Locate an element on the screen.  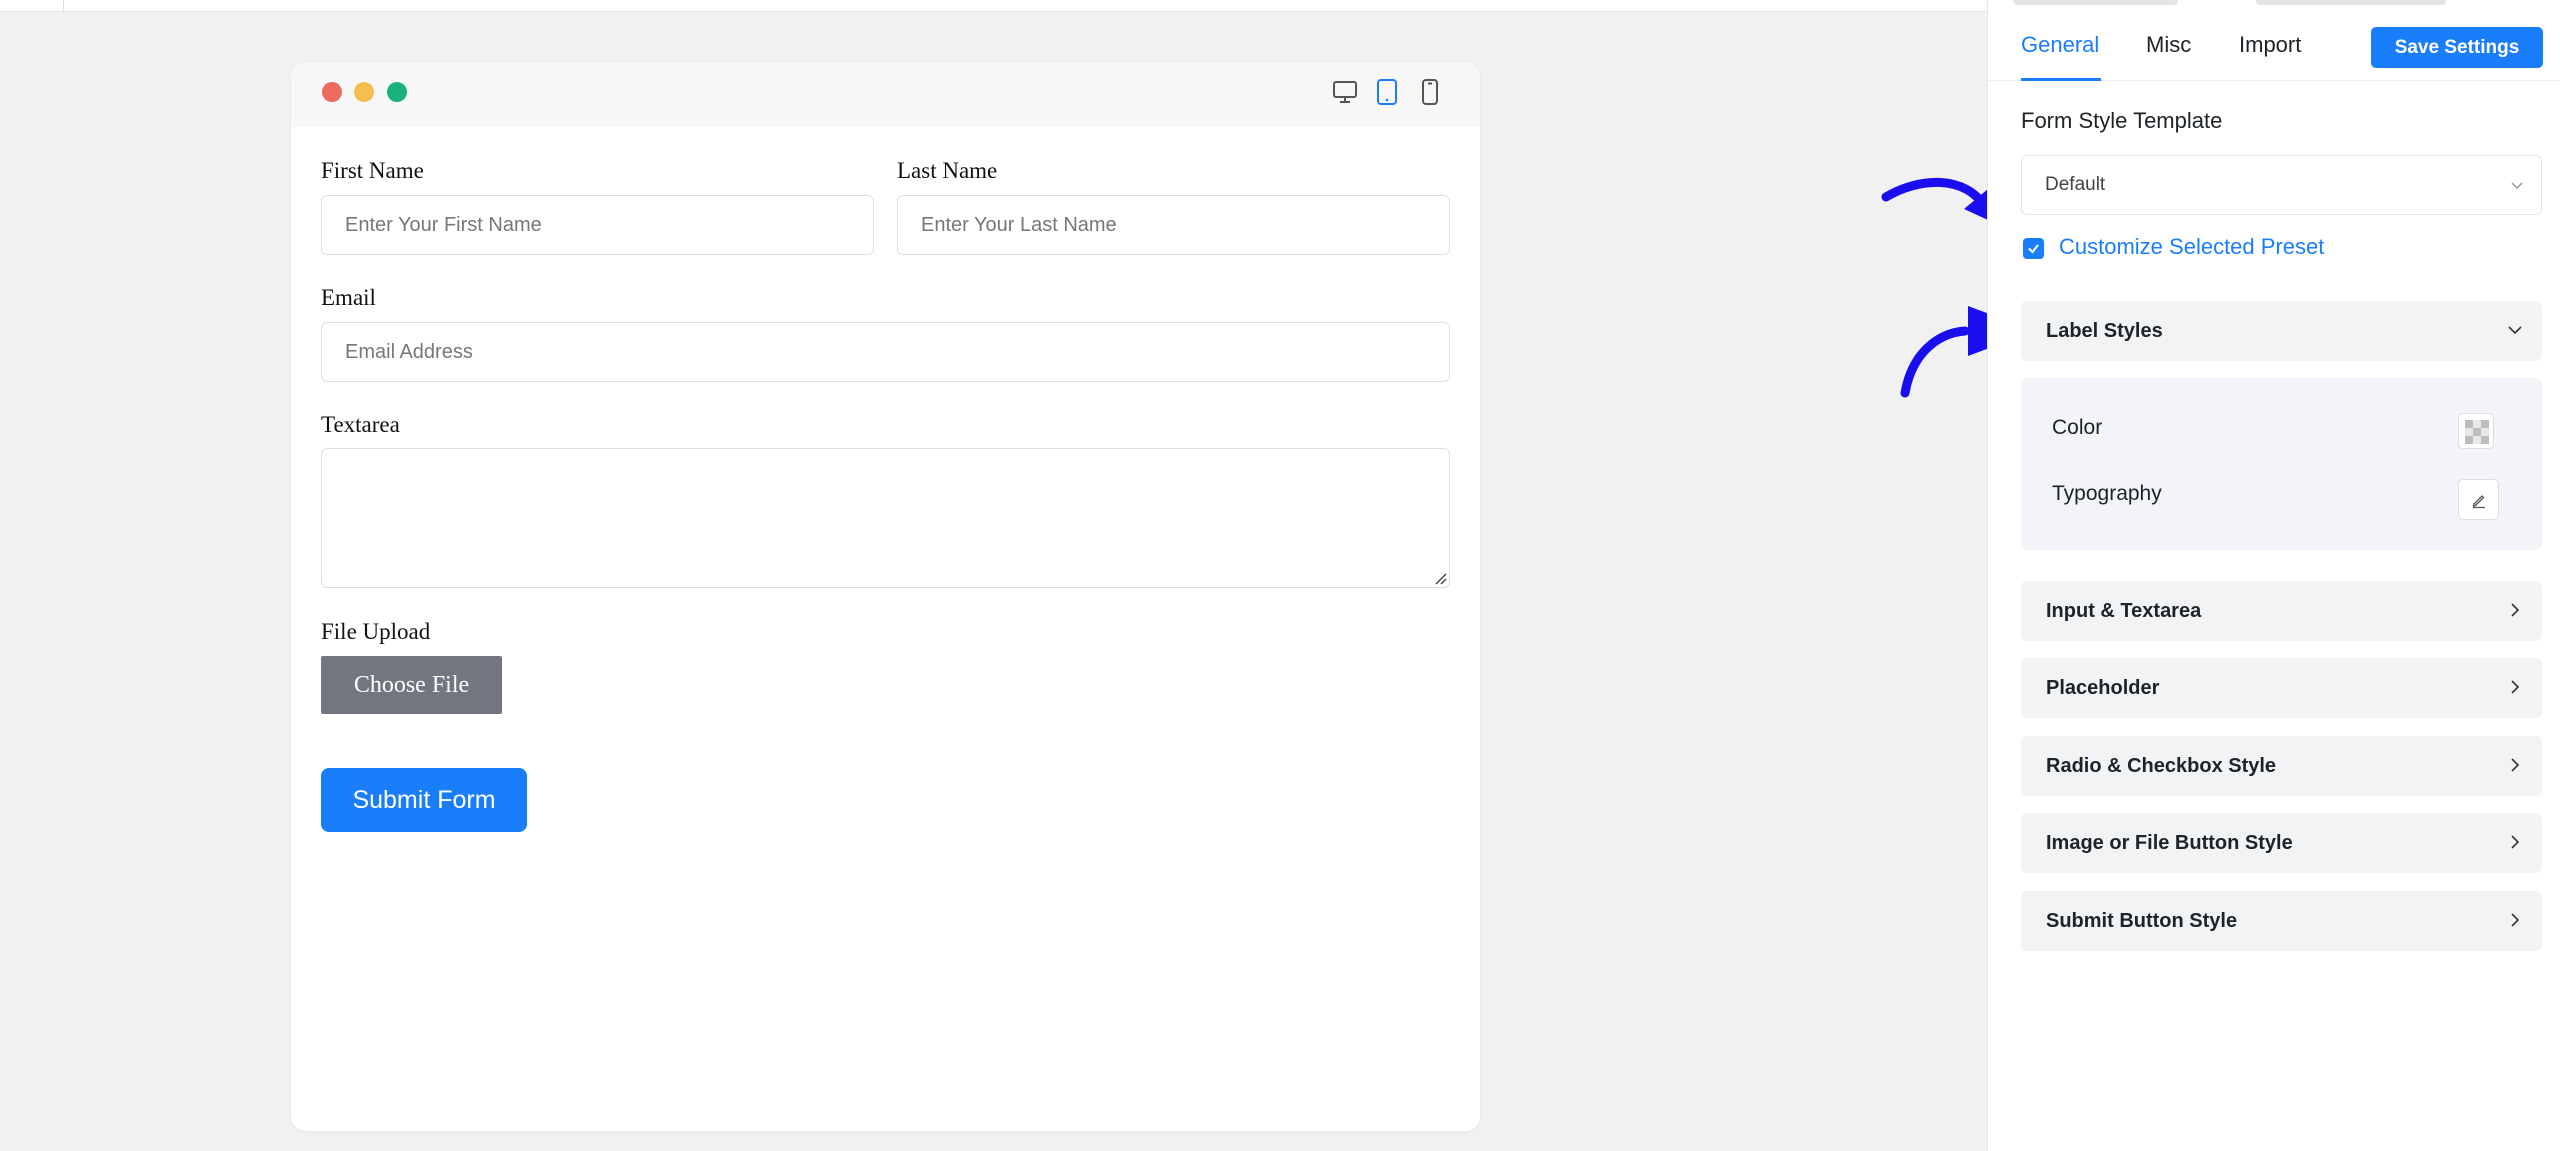
transparent-swatch-icon is located at coordinates (2477, 432).